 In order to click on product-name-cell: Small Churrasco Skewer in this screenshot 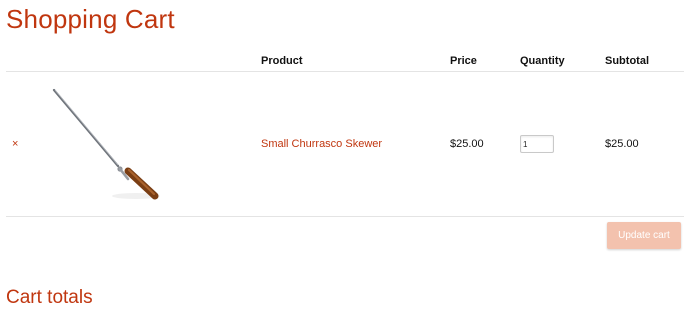, I will do `click(355, 144)`.